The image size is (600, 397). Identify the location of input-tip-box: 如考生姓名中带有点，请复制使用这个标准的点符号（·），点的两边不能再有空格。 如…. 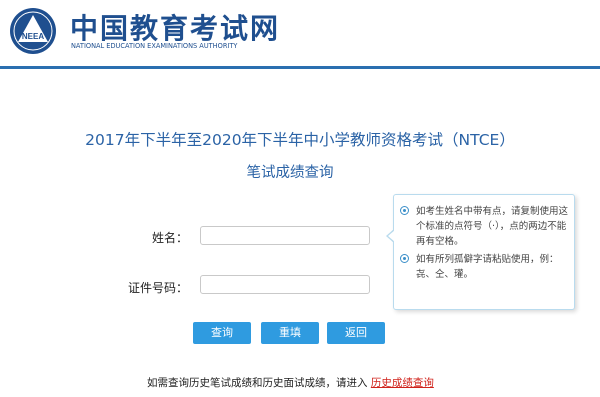
(484, 252).